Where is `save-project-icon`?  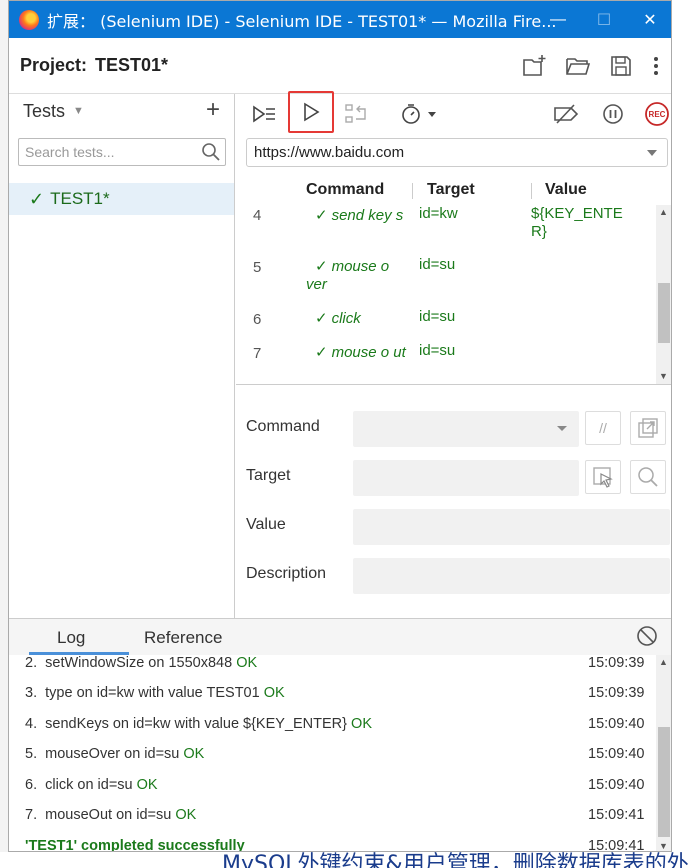
save-project-icon is located at coordinates (621, 66).